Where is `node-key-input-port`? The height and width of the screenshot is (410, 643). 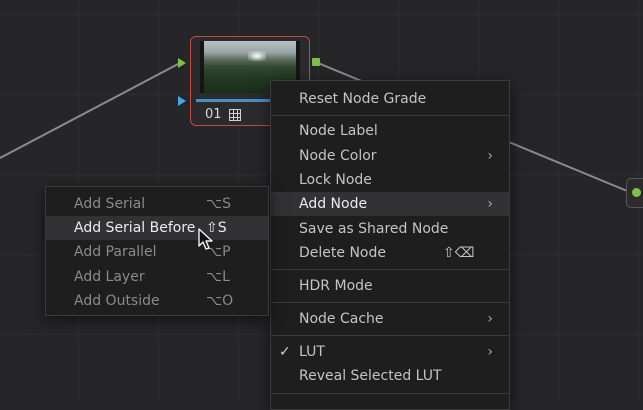 node-key-input-port is located at coordinates (182, 101).